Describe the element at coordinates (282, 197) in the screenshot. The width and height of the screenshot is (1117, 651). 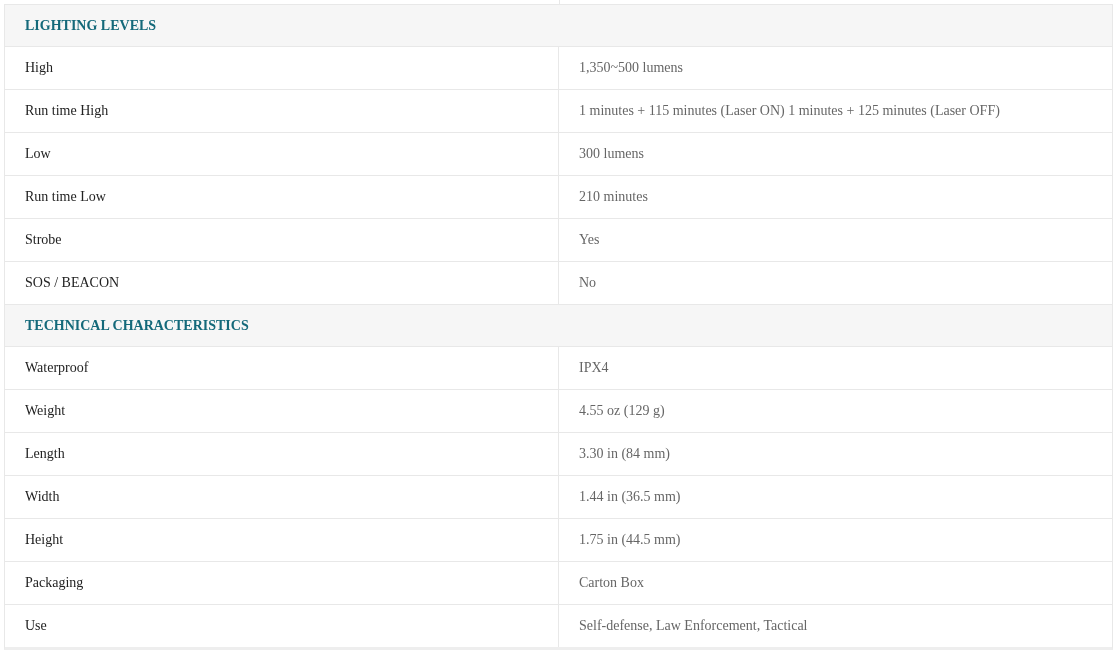
I see `spec-label: Run time Low` at that location.